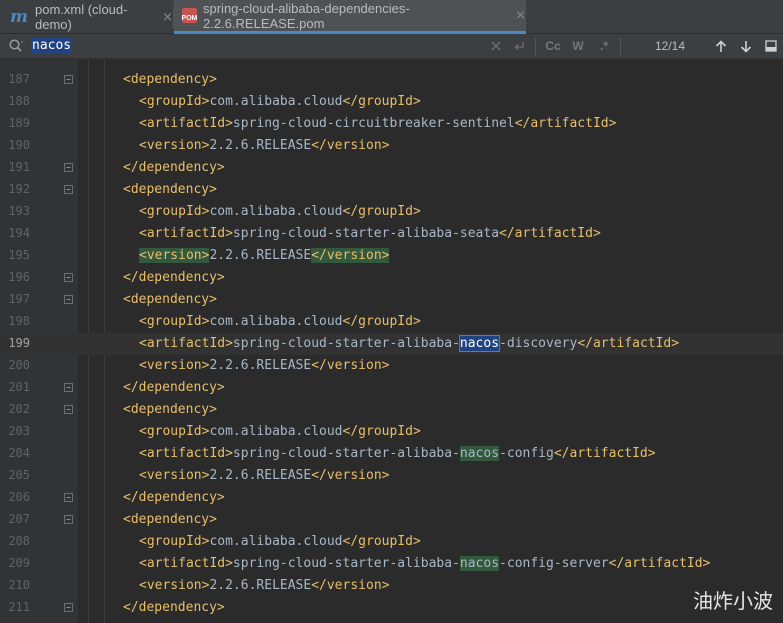  I want to click on code-line: 205 <version>2.2.6.RELEASE</version>, so click(391, 476).